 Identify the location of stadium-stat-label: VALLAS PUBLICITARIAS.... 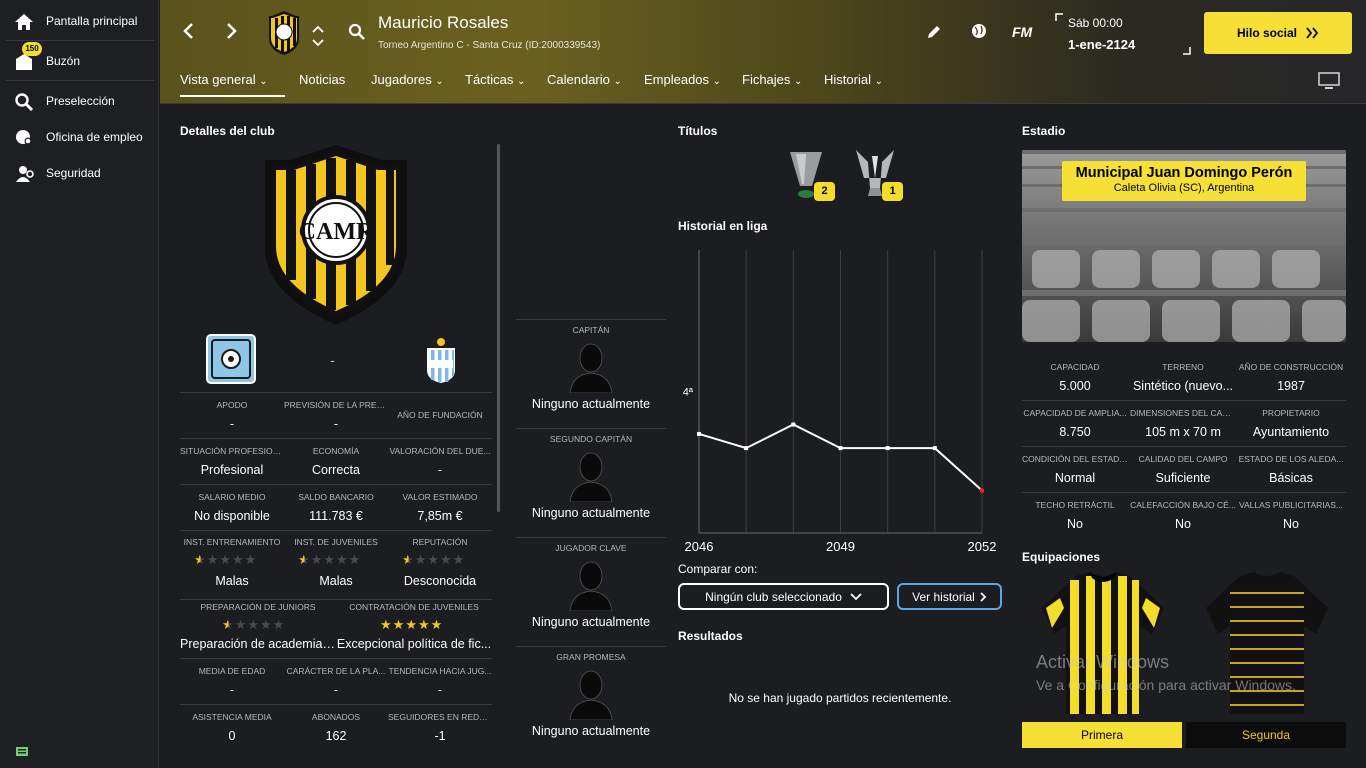
(1291, 505).